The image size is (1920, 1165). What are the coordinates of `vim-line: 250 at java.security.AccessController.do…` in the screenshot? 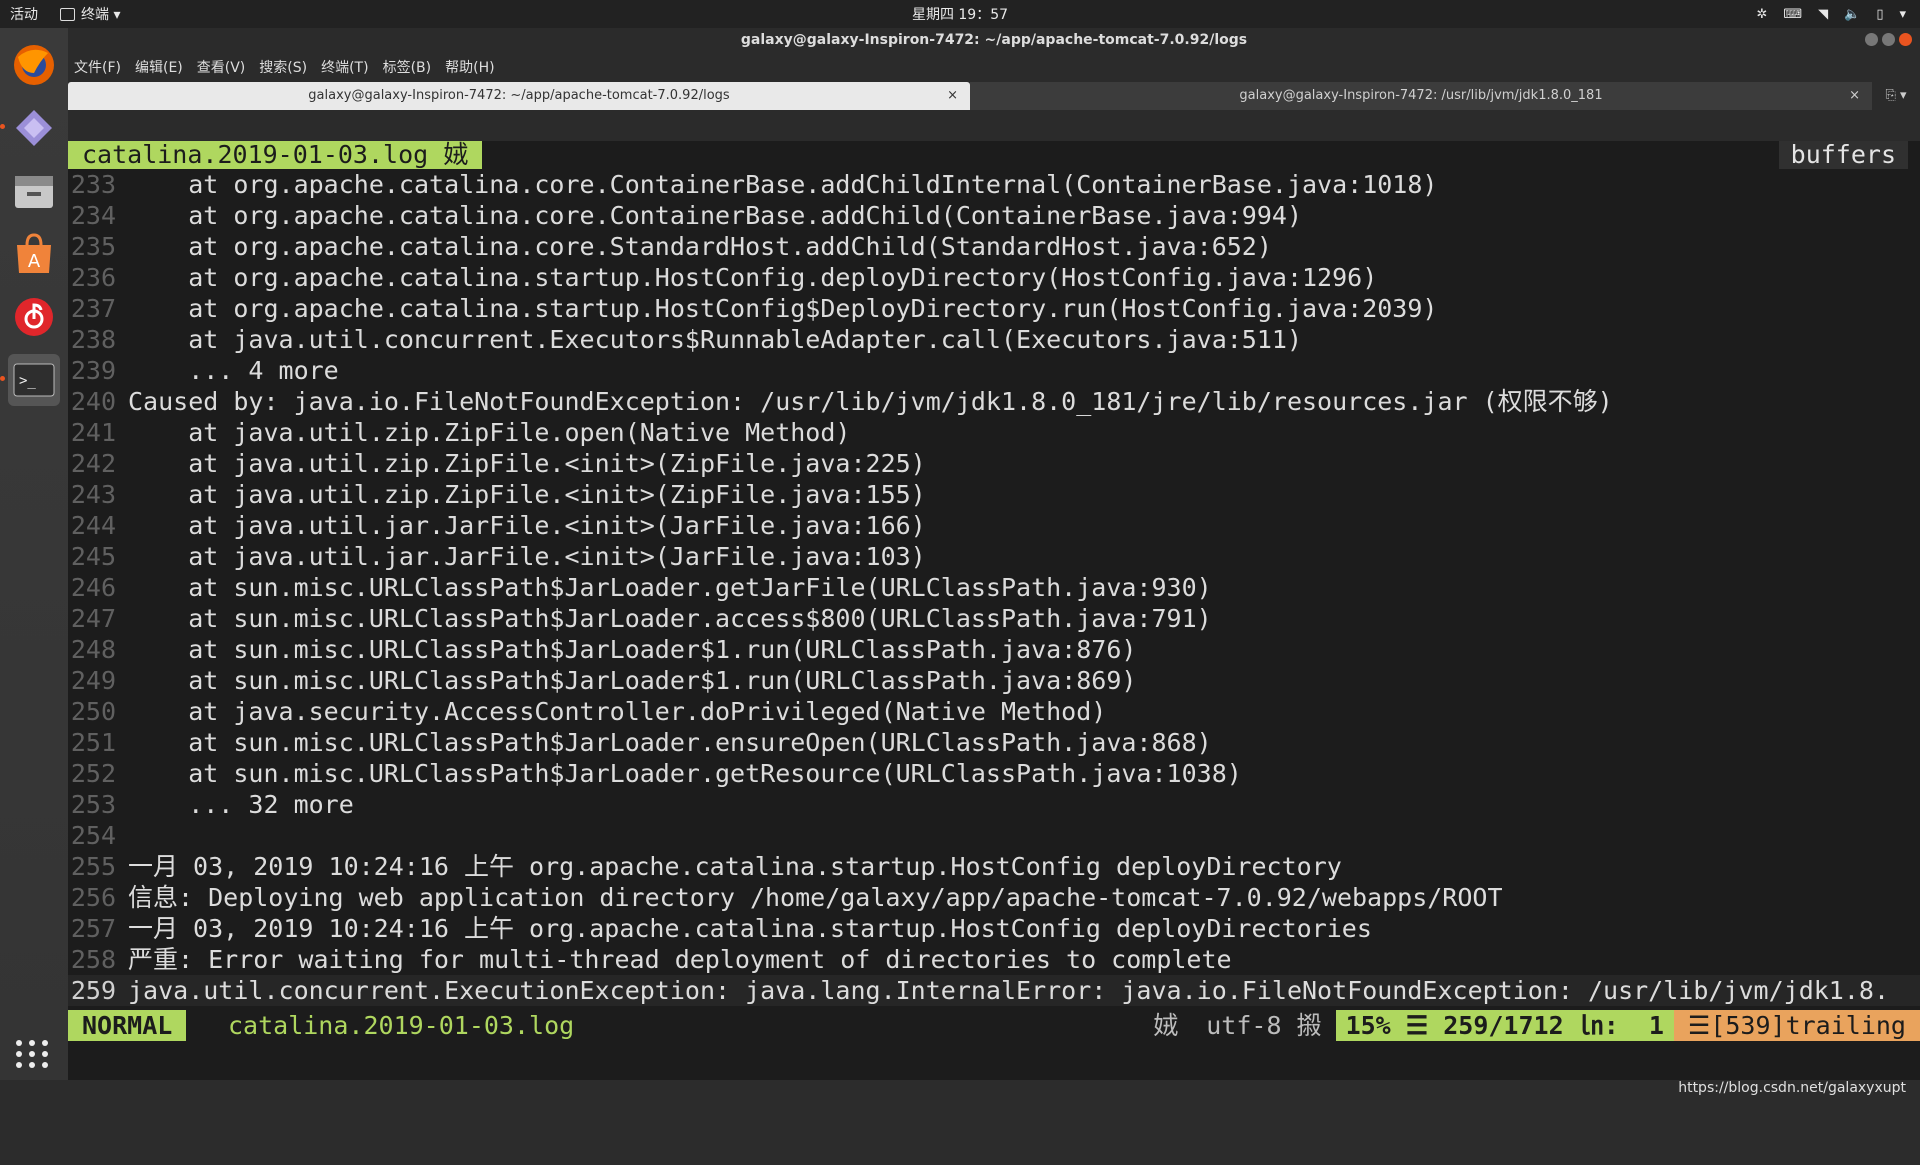 It's located at (994, 711).